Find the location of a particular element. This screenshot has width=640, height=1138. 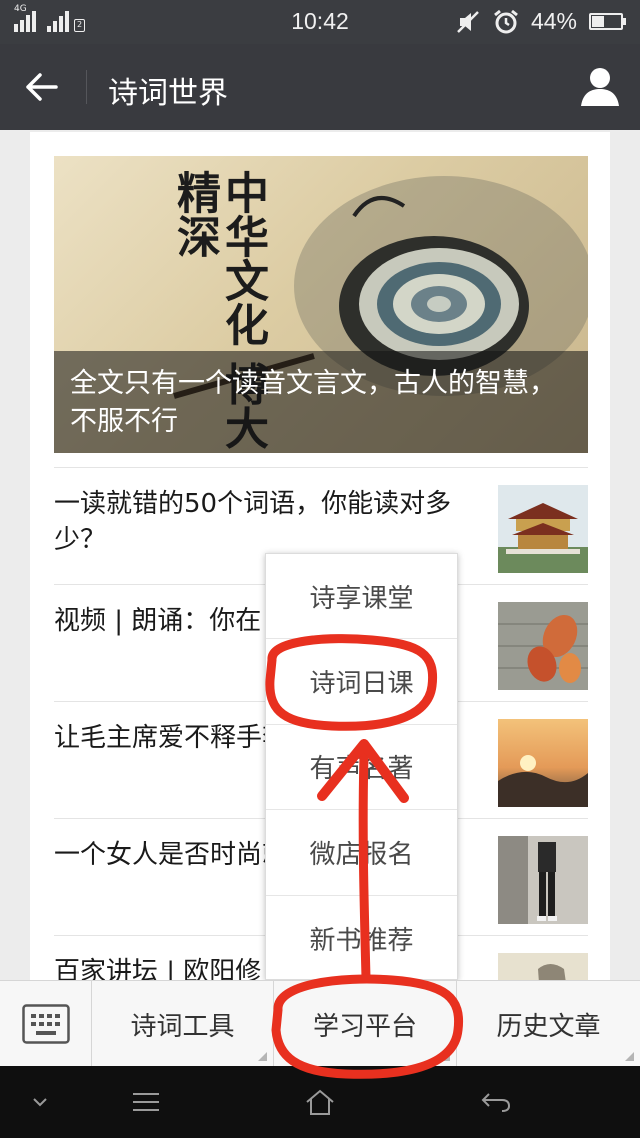

popup-item-daily-lesson: 诗词日课 is located at coordinates (361, 682).